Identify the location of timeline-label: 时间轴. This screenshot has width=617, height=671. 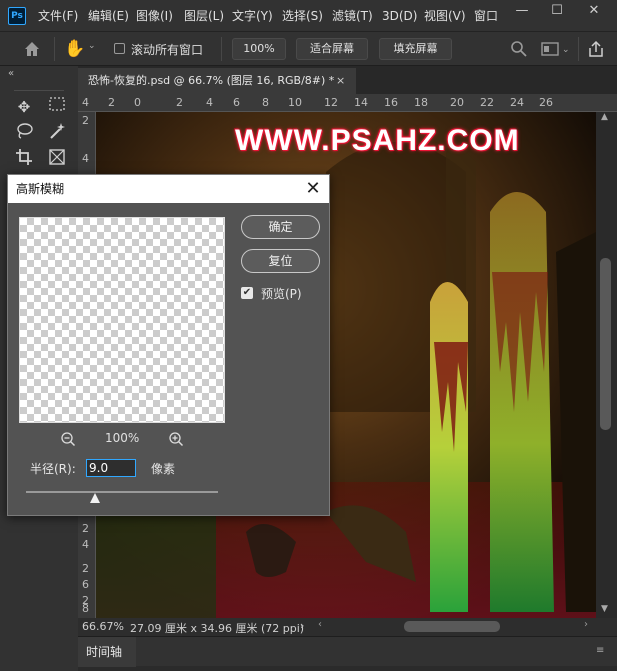
(104, 652).